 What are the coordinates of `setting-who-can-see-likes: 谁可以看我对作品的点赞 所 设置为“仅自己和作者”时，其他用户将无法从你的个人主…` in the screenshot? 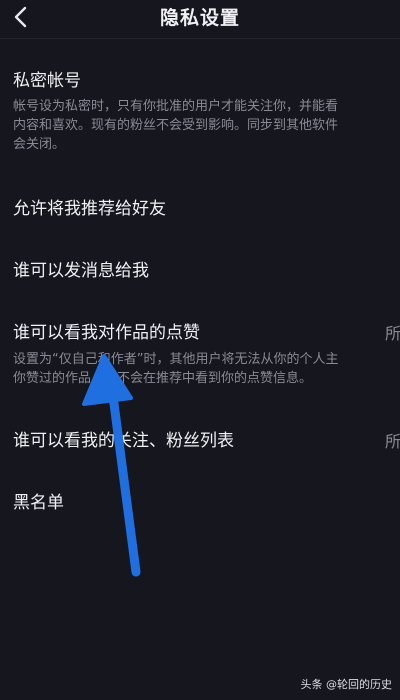 It's located at (200, 354).